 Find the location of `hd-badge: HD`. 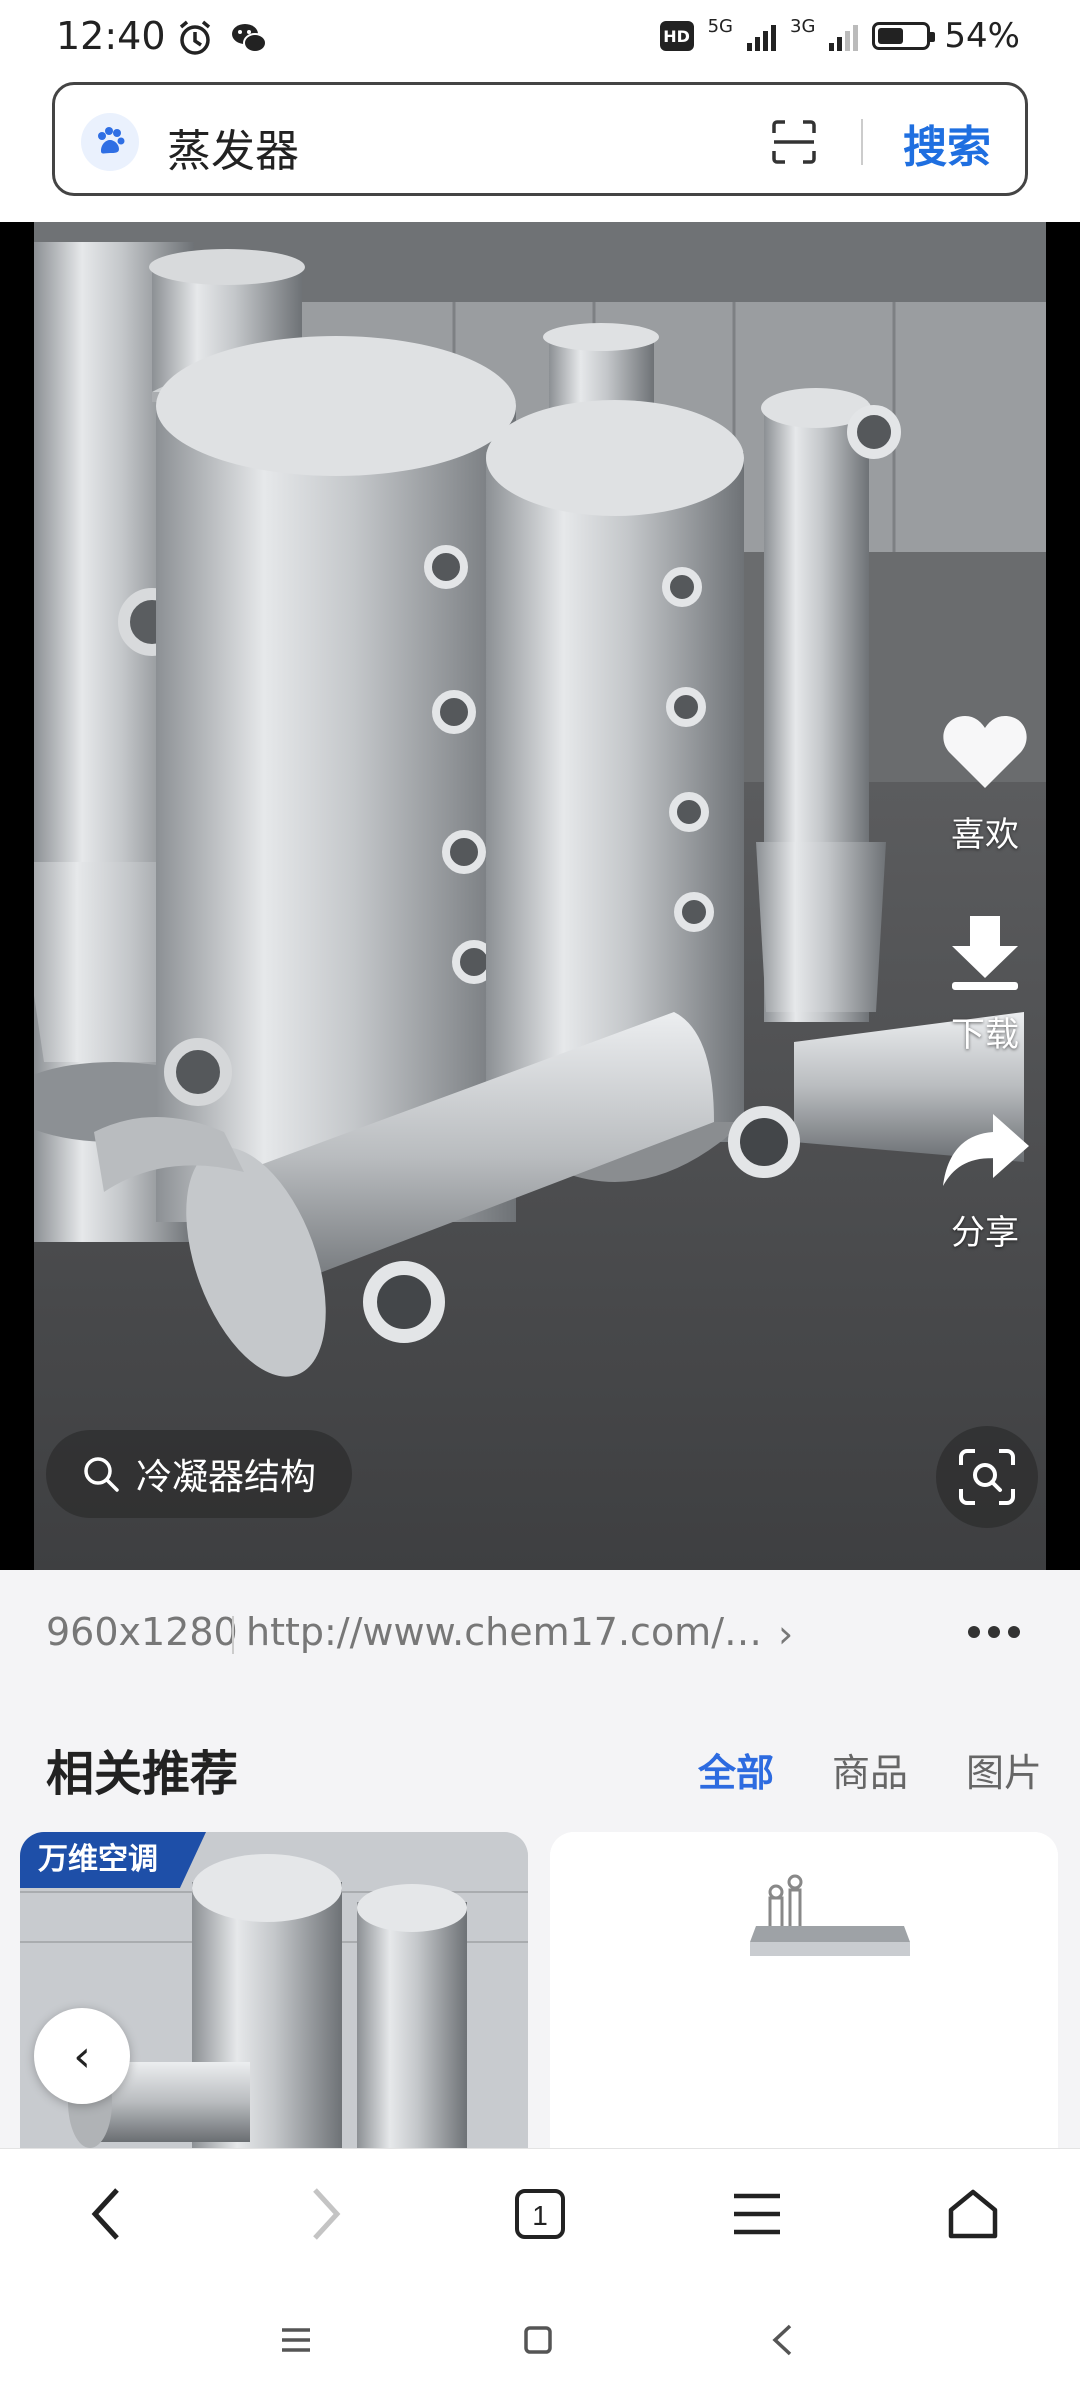

hd-badge: HD is located at coordinates (676, 36).